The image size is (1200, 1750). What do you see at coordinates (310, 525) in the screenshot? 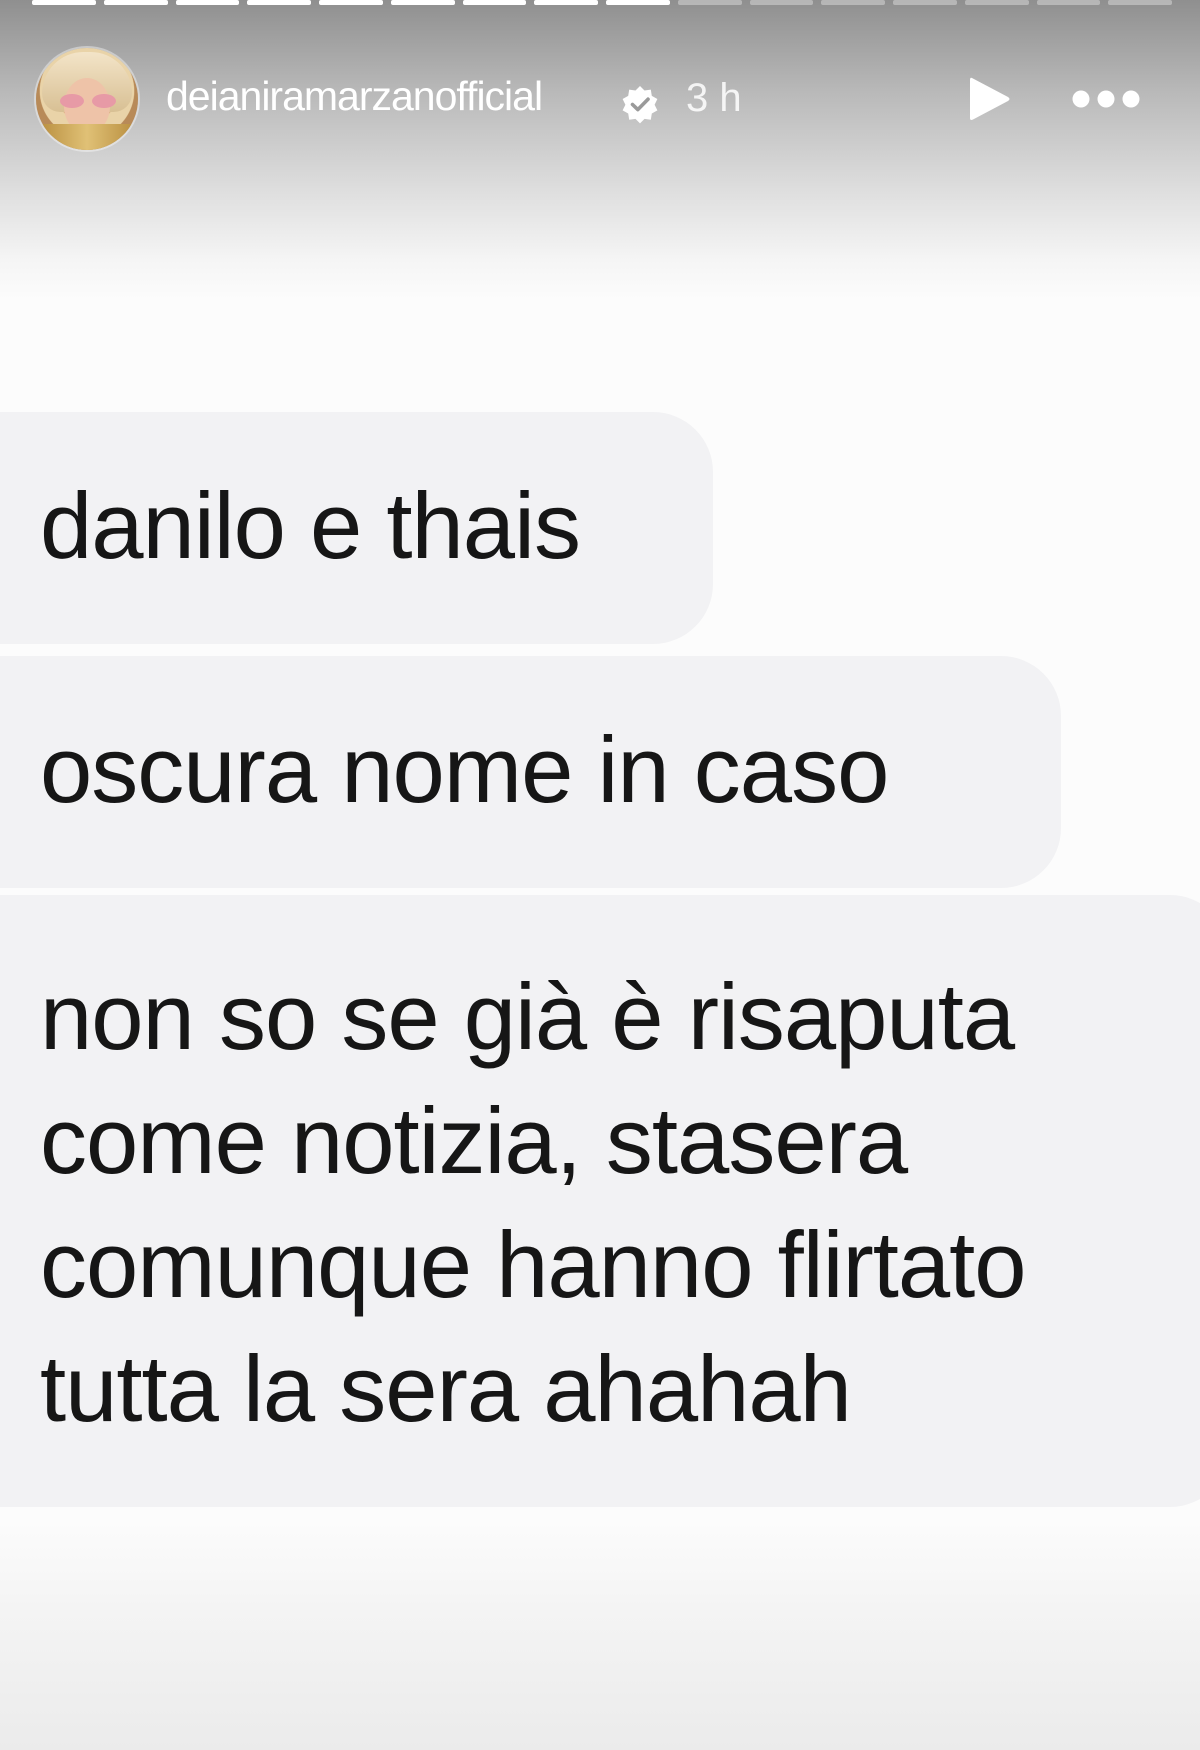
I see `message-text: danilo e thais` at bounding box center [310, 525].